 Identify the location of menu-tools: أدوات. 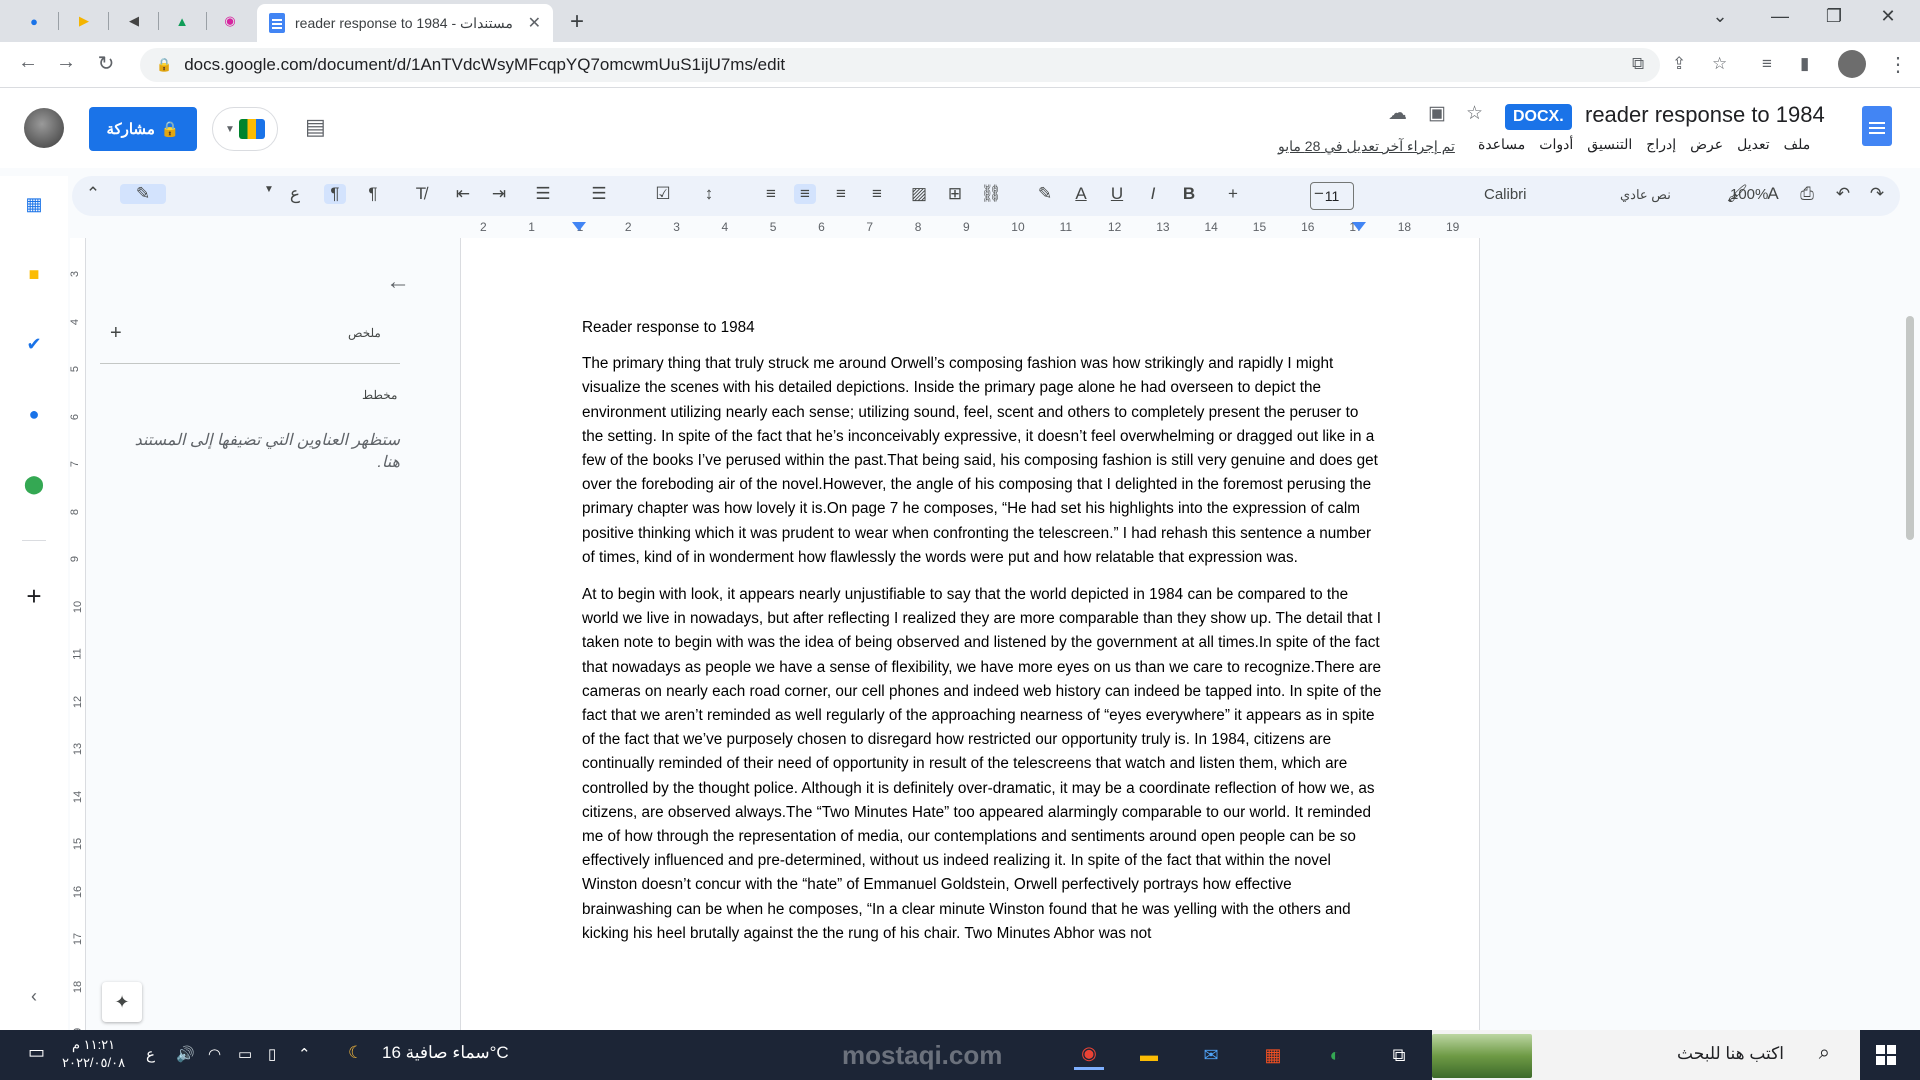
(1556, 144).